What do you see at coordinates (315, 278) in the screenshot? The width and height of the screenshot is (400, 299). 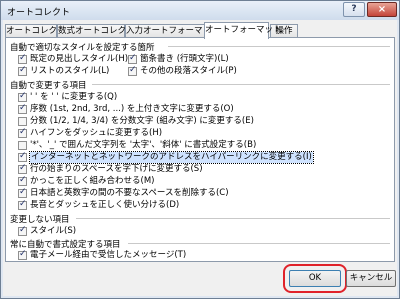 I see `ok-button: OK` at bounding box center [315, 278].